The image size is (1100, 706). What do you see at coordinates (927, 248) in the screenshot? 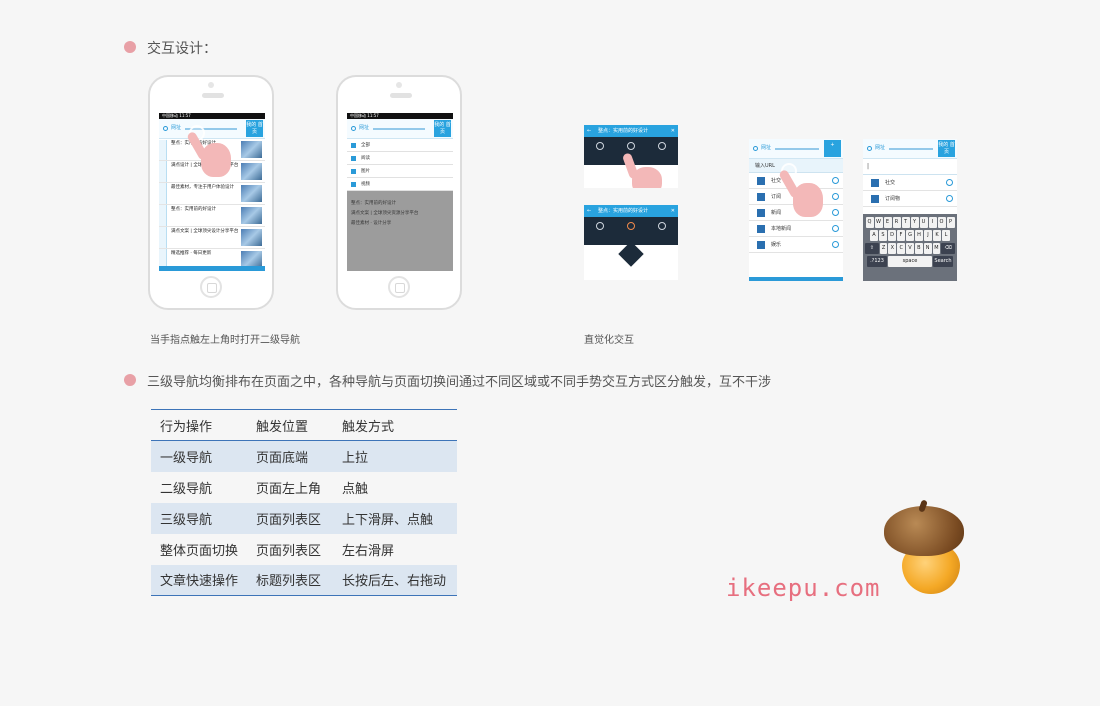
I see `key: N` at bounding box center [927, 248].